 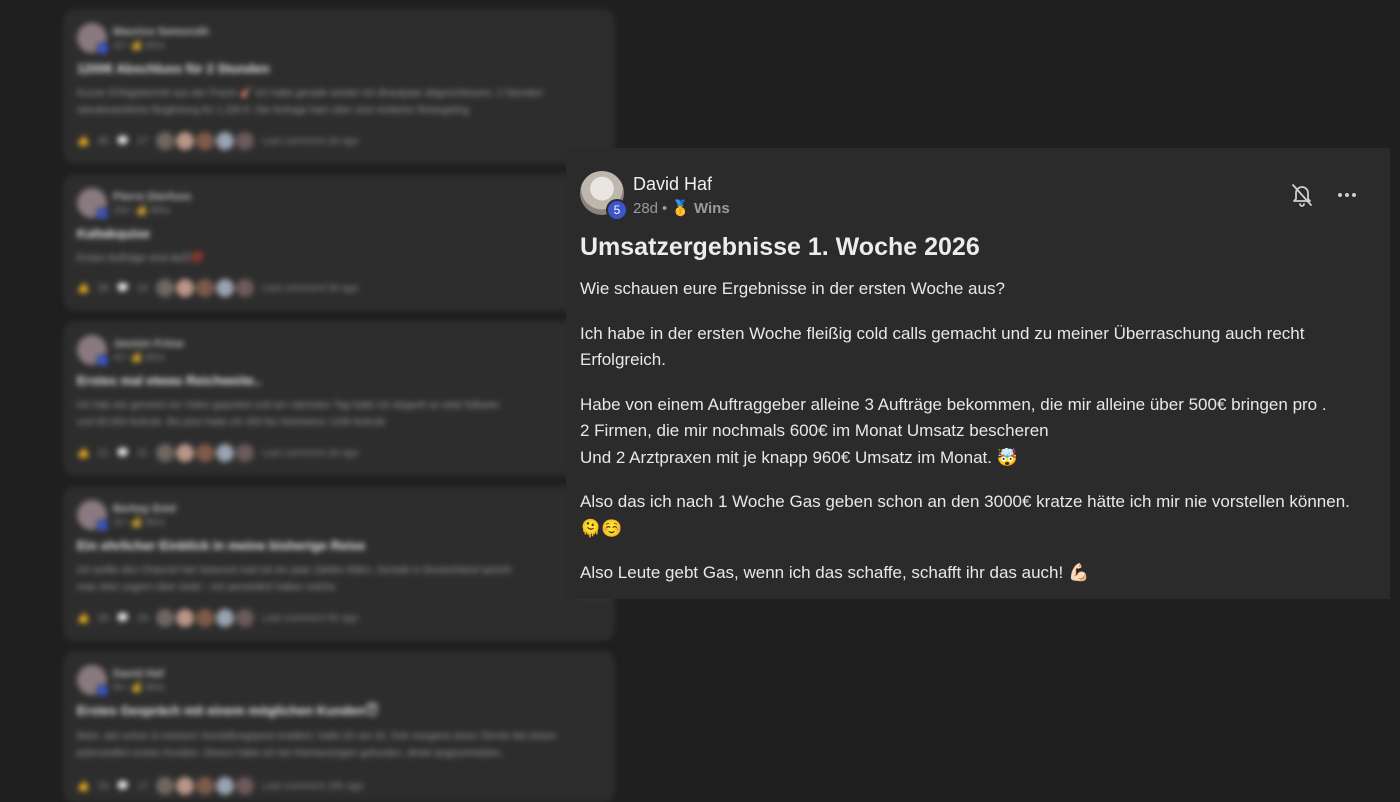 I want to click on comment-count: 31, so click(x=143, y=453).